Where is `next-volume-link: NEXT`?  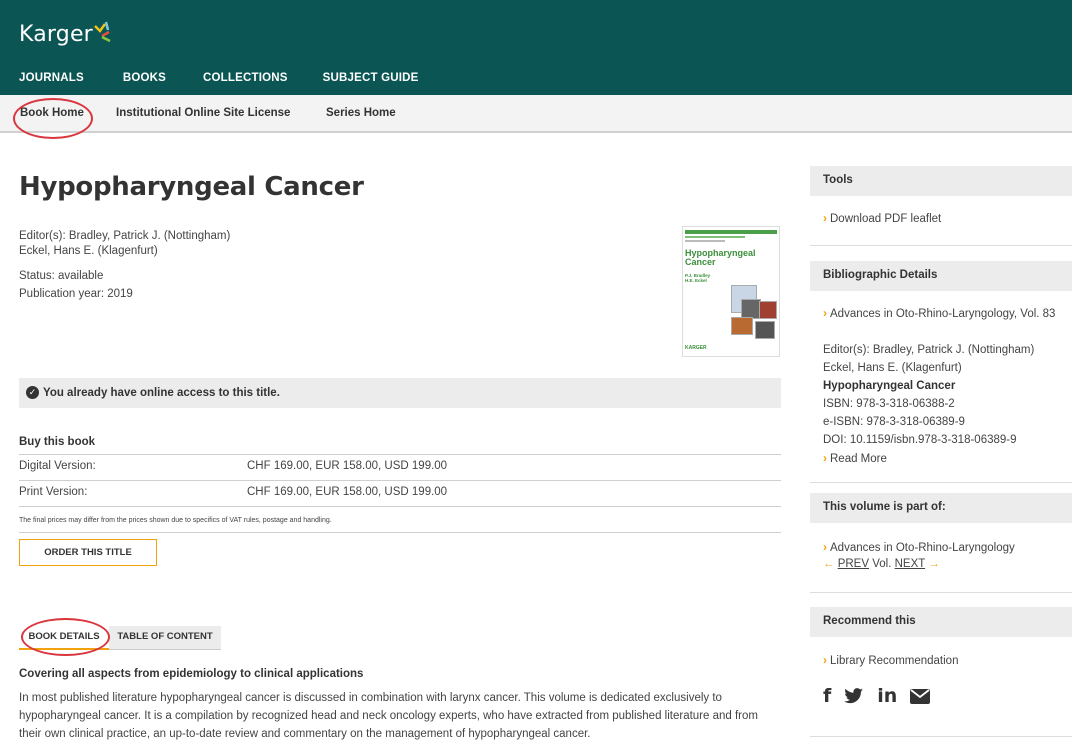
next-volume-link: NEXT is located at coordinates (910, 564).